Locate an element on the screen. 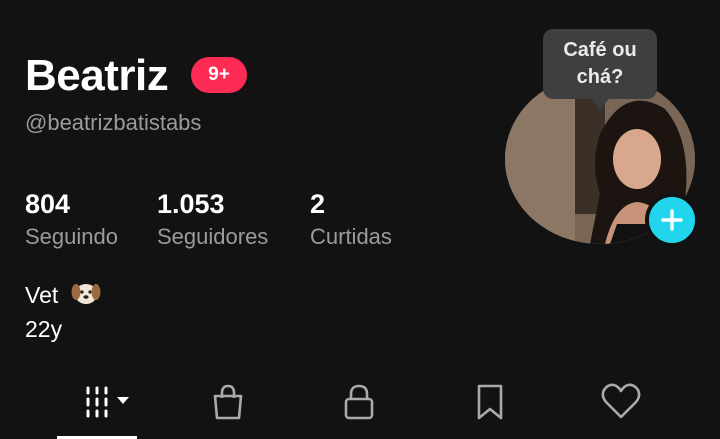 Image resolution: width=720 pixels, height=439 pixels. plus-icon is located at coordinates (672, 220).